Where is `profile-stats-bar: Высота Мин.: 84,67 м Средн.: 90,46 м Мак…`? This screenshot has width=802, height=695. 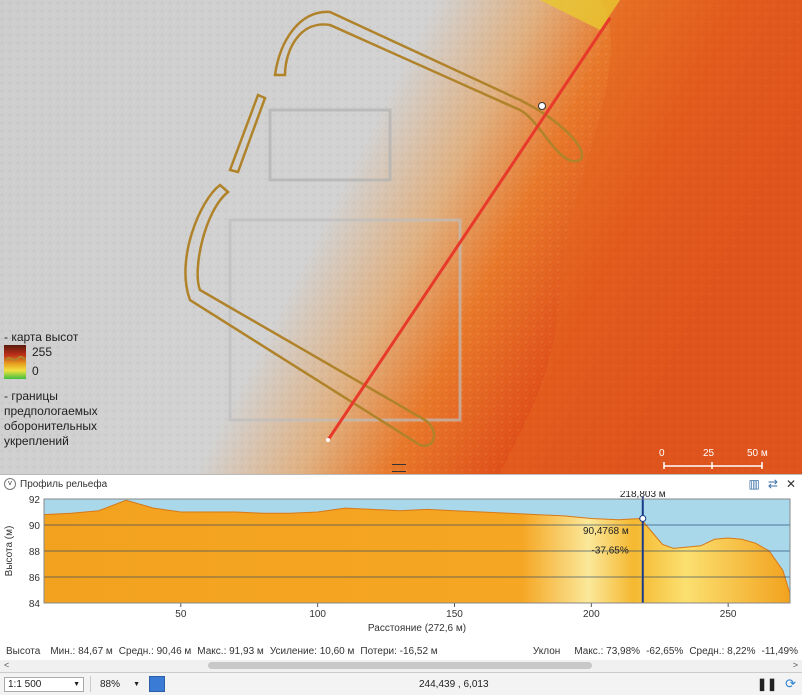 profile-stats-bar: Высота Мин.: 84,67 м Средн.: 90,46 м Мак… is located at coordinates (401, 651).